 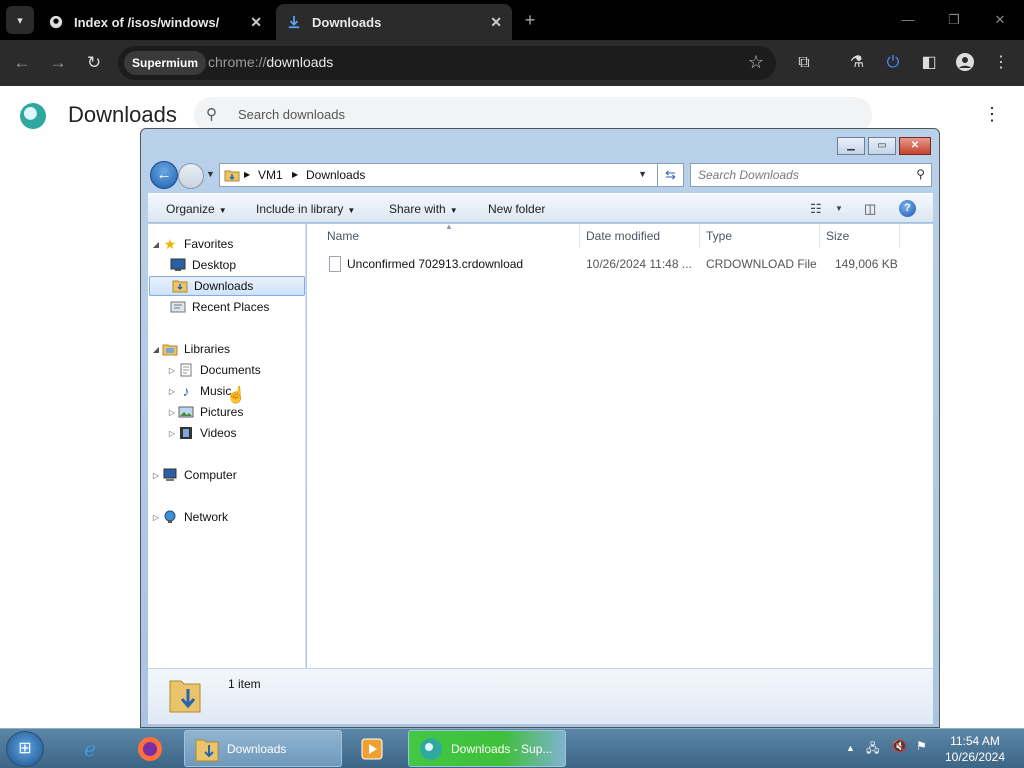 What do you see at coordinates (915, 146) in the screenshot?
I see `explorer-close-button: ✕` at bounding box center [915, 146].